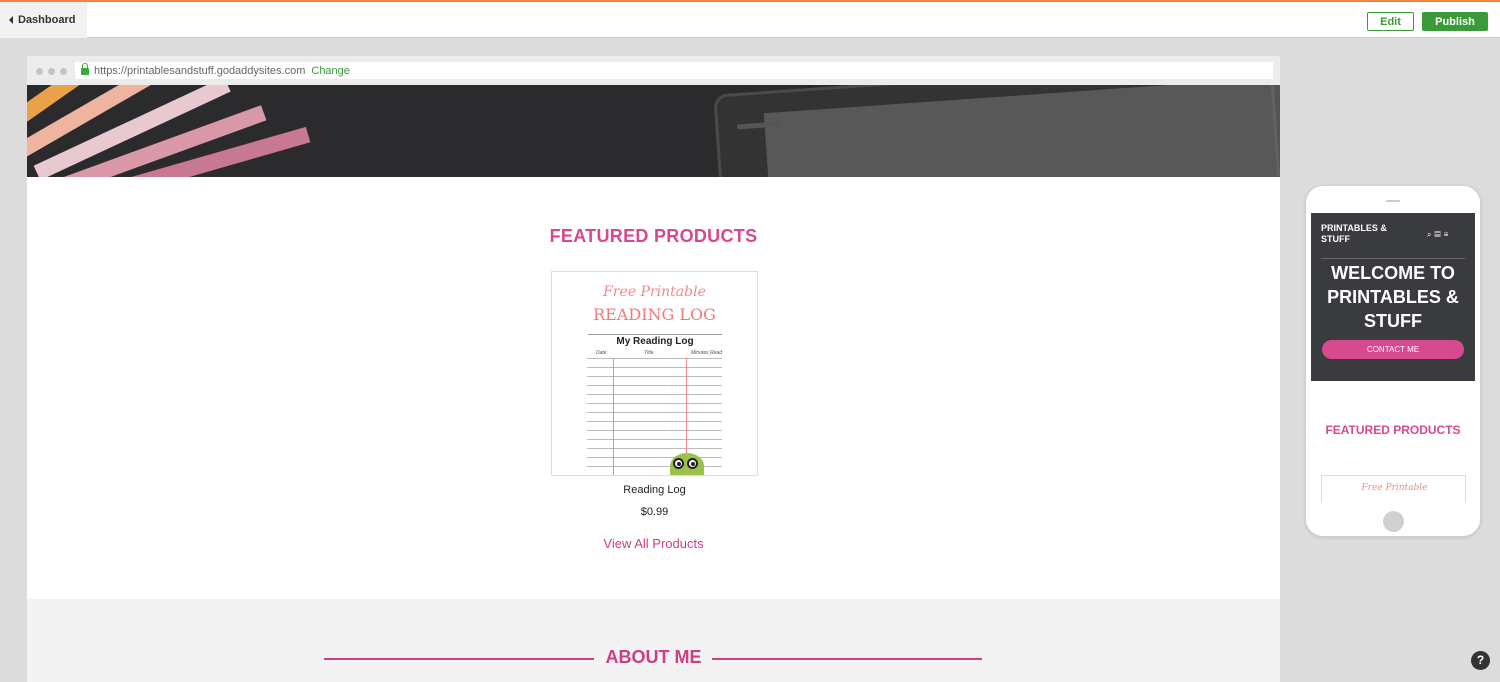 The image size is (1500, 682). Describe the element at coordinates (653, 543) in the screenshot. I see `view-all-products-link: View All Products` at that location.